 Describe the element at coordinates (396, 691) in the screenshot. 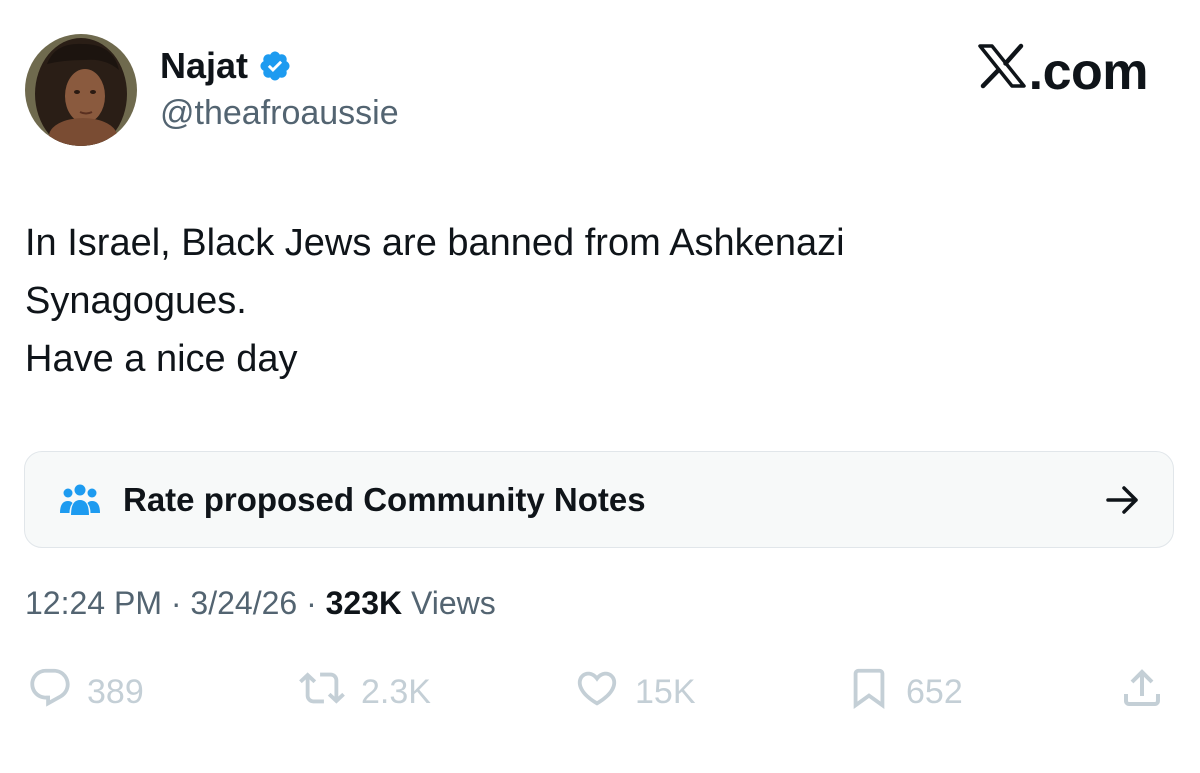

I see `repost-count: 2.3K` at that location.